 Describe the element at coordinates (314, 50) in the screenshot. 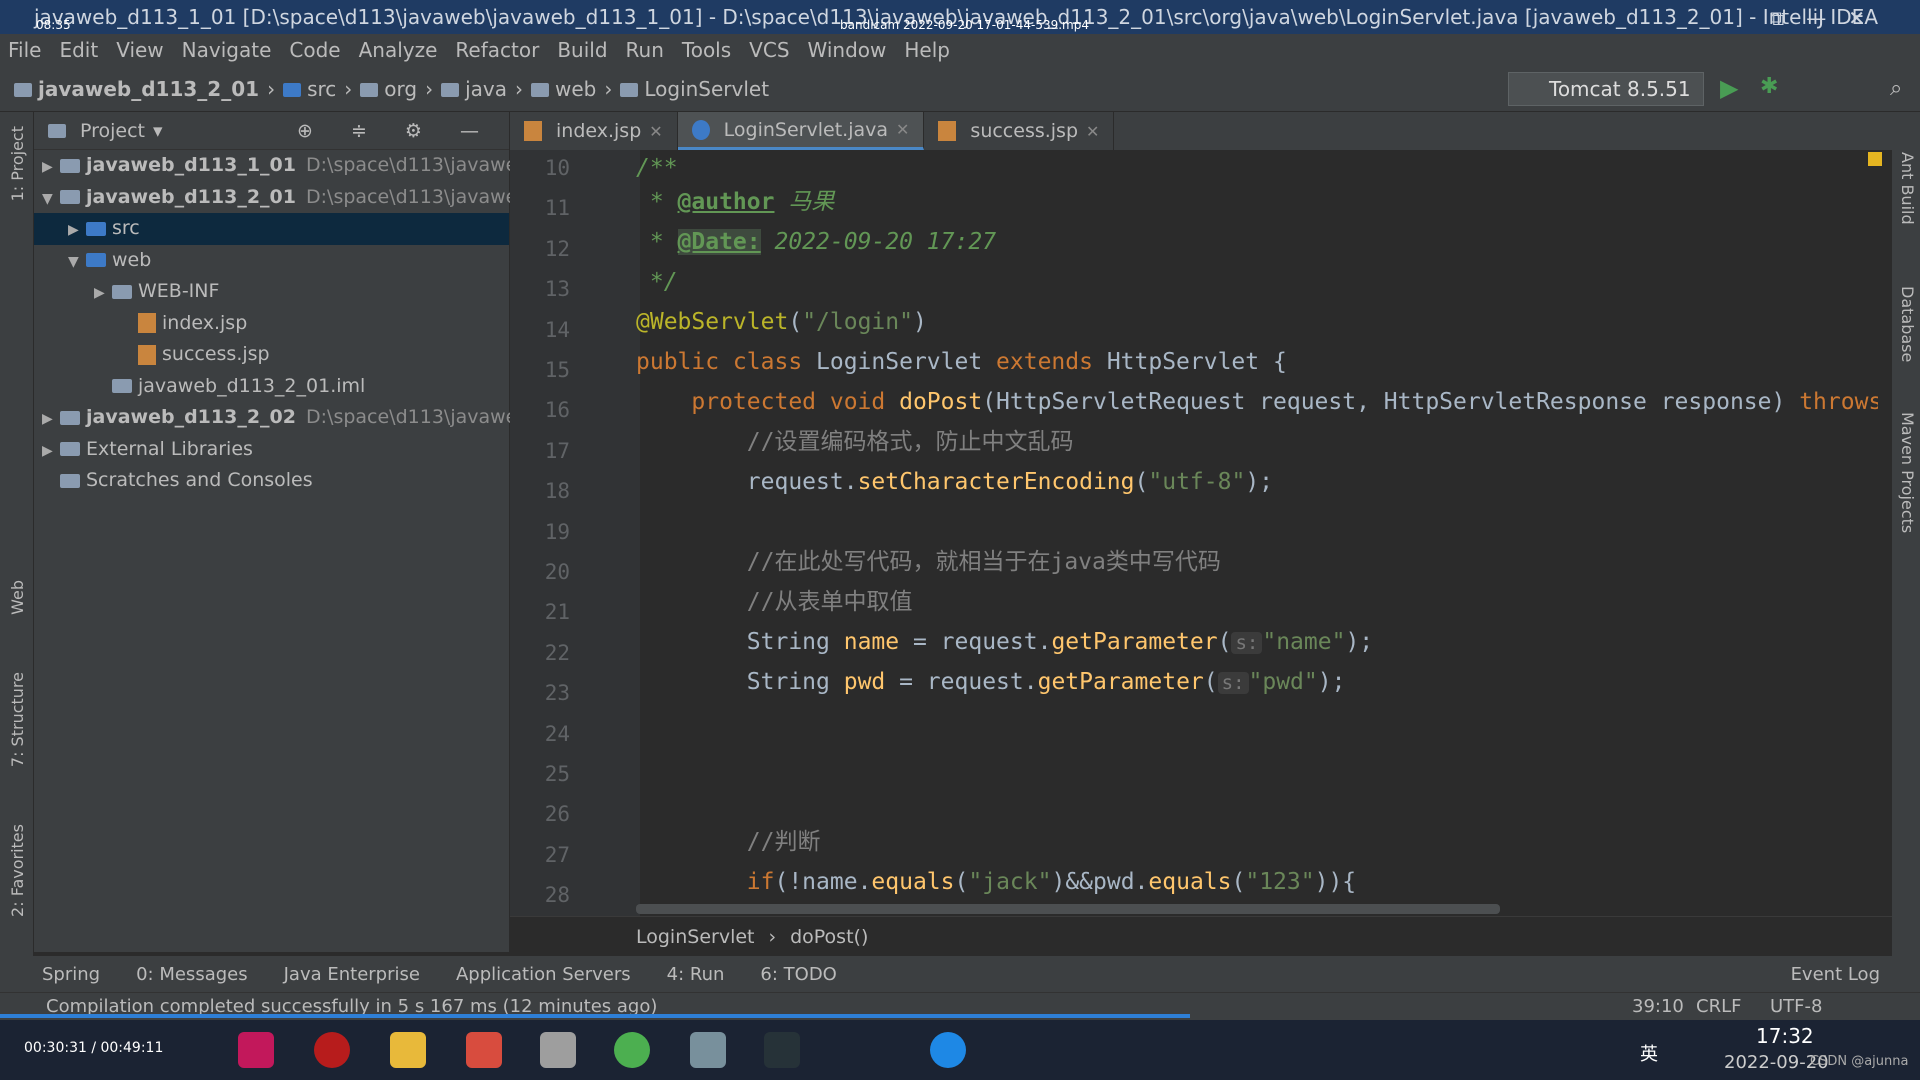

I see `menu-item: Code` at that location.